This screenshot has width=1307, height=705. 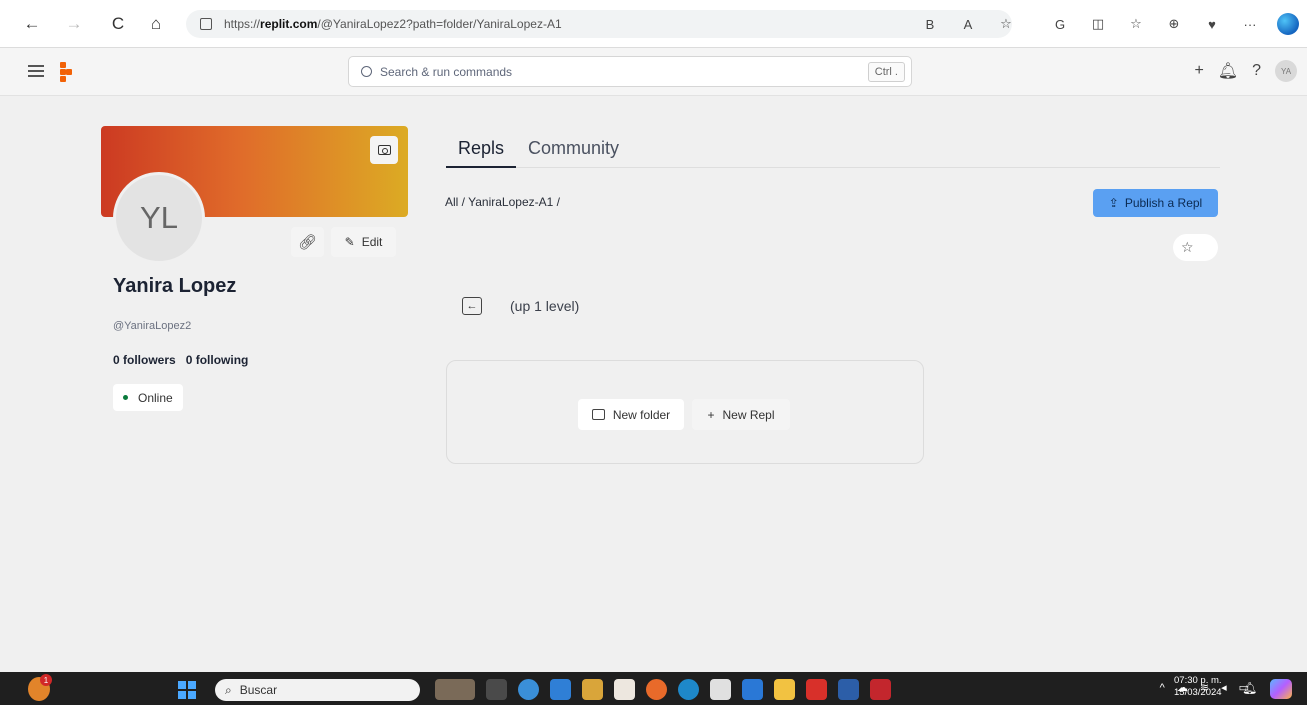 I want to click on clock-time: 07:30 p. m., so click(x=1198, y=680).